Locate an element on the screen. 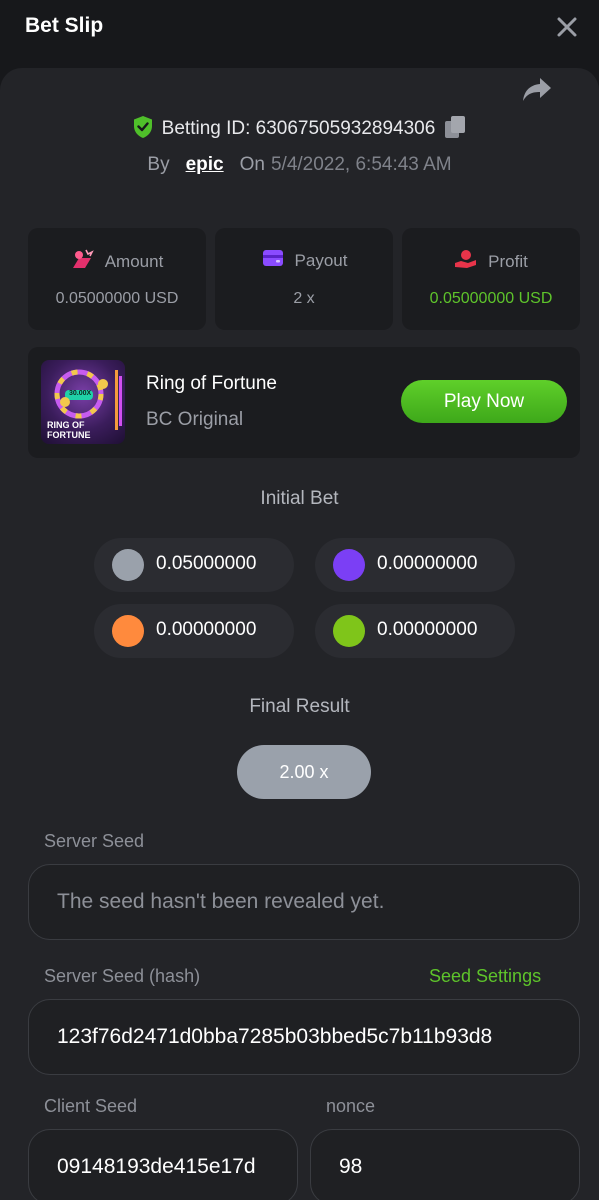 This screenshot has width=599, height=1200. final-result-title: Final Result is located at coordinates (299, 706).